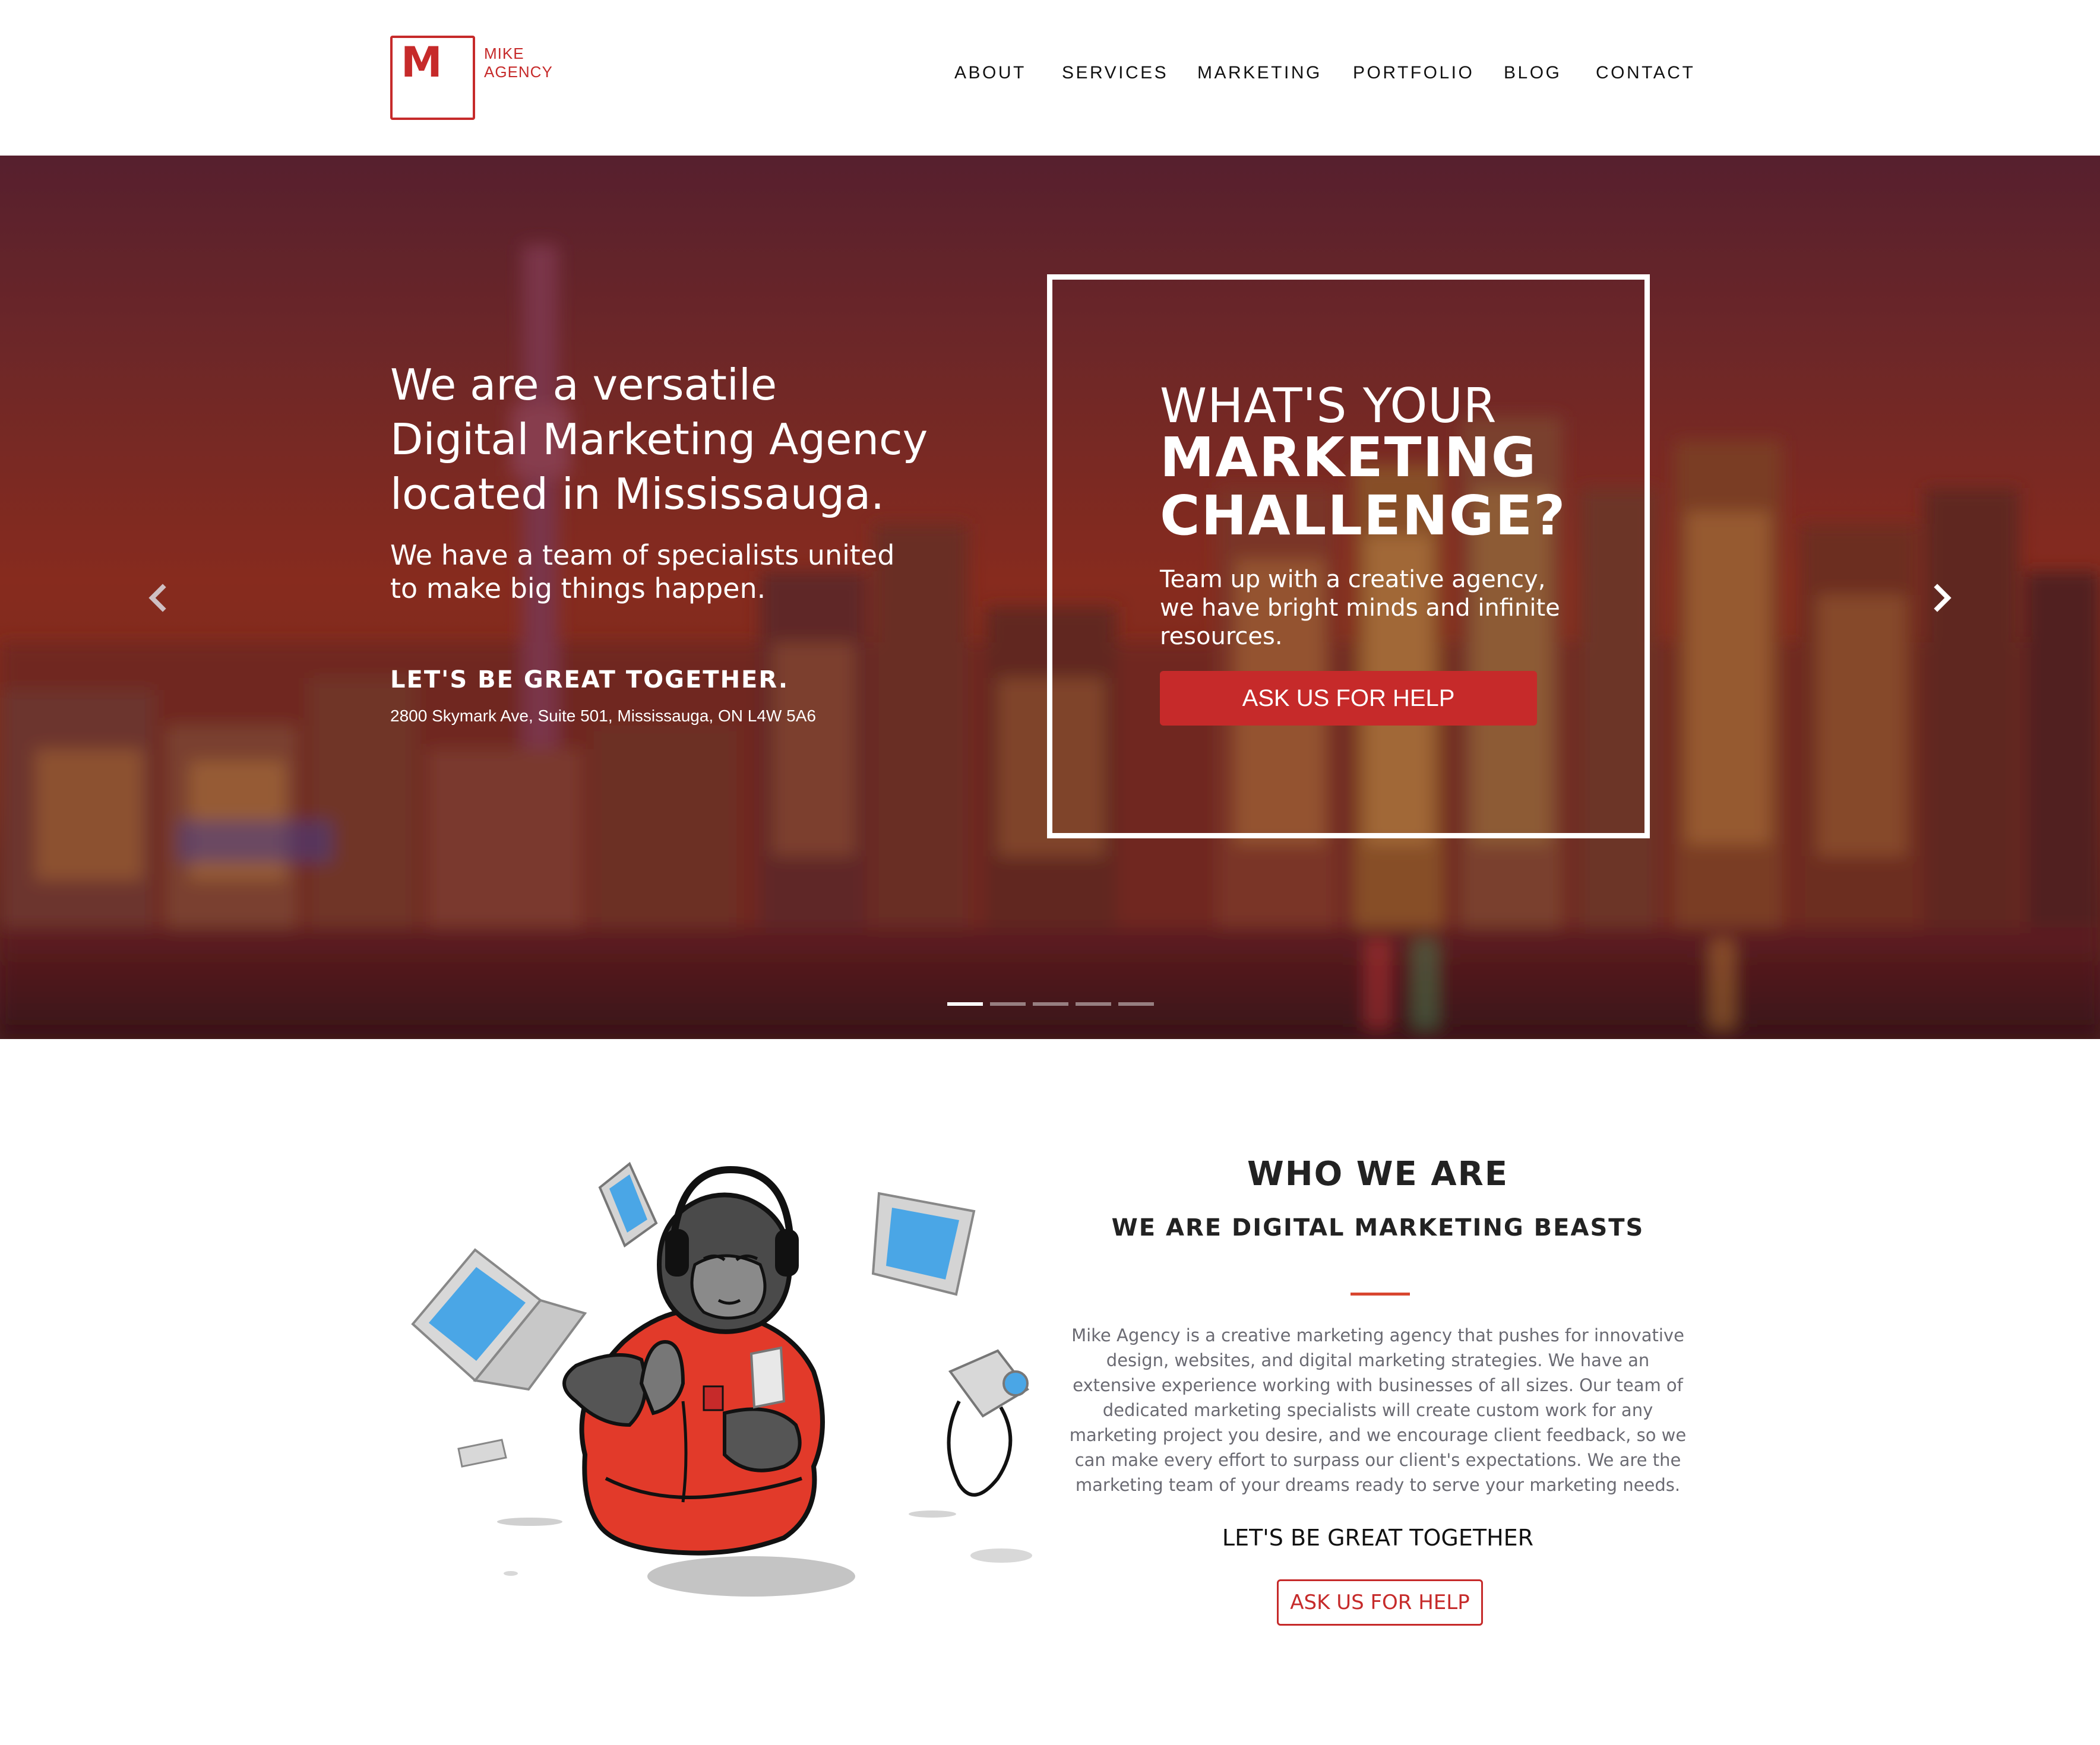  I want to click on logo-name-line2: AGENCY, so click(518, 72).